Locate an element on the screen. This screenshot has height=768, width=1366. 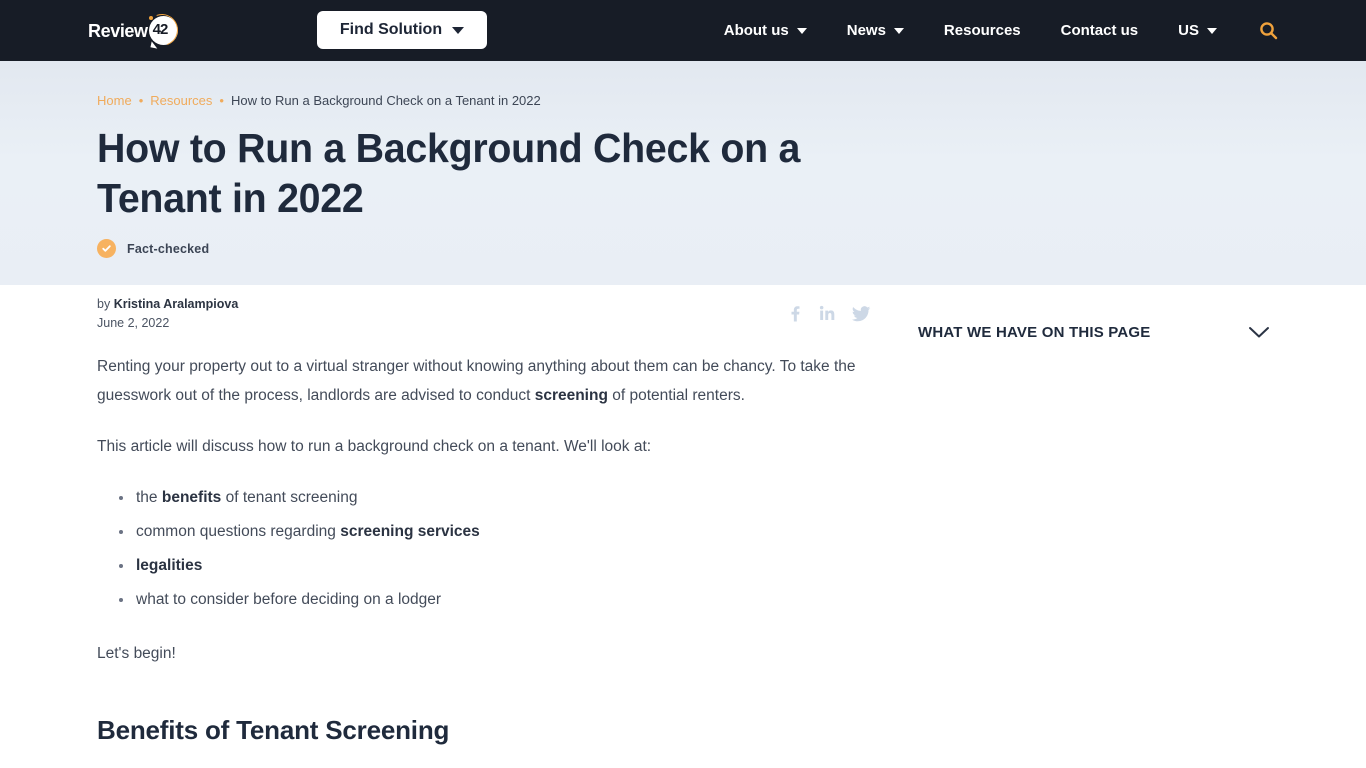
table-of-contents-panel: WHAT WE HAVE ON THIS PAGE is located at coordinates (1094, 332).